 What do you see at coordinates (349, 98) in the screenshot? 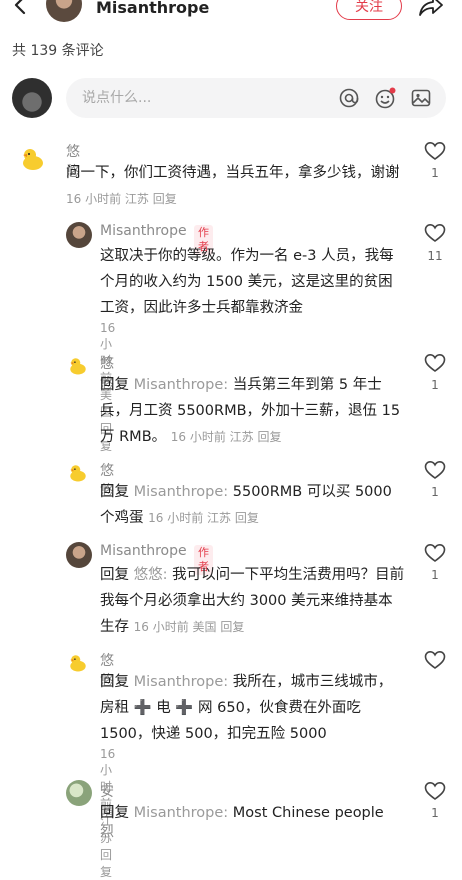
I see `at-mention-icon` at bounding box center [349, 98].